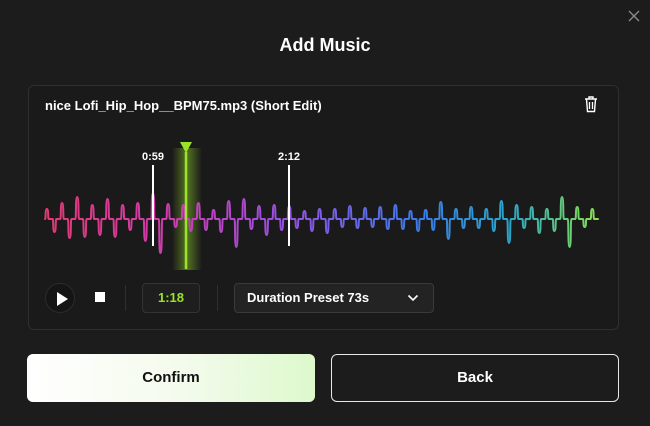 The height and width of the screenshot is (426, 650). I want to click on duration-preset-dropdown: Duration Preset 73s, so click(334, 298).